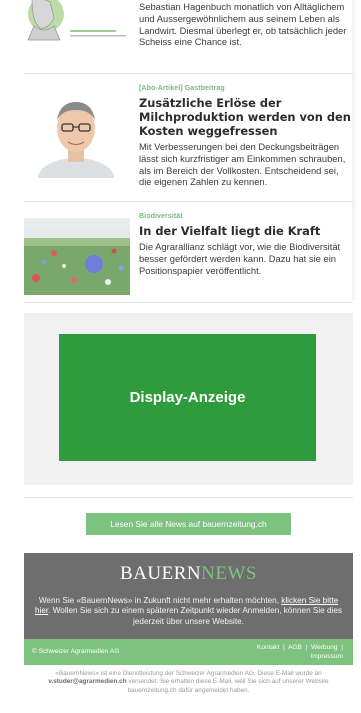 This screenshot has width=361, height=713. Describe the element at coordinates (188, 524) in the screenshot. I see `read-all-news-button: Lesen Sie alle News auf bauernzeitung.ch` at that location.